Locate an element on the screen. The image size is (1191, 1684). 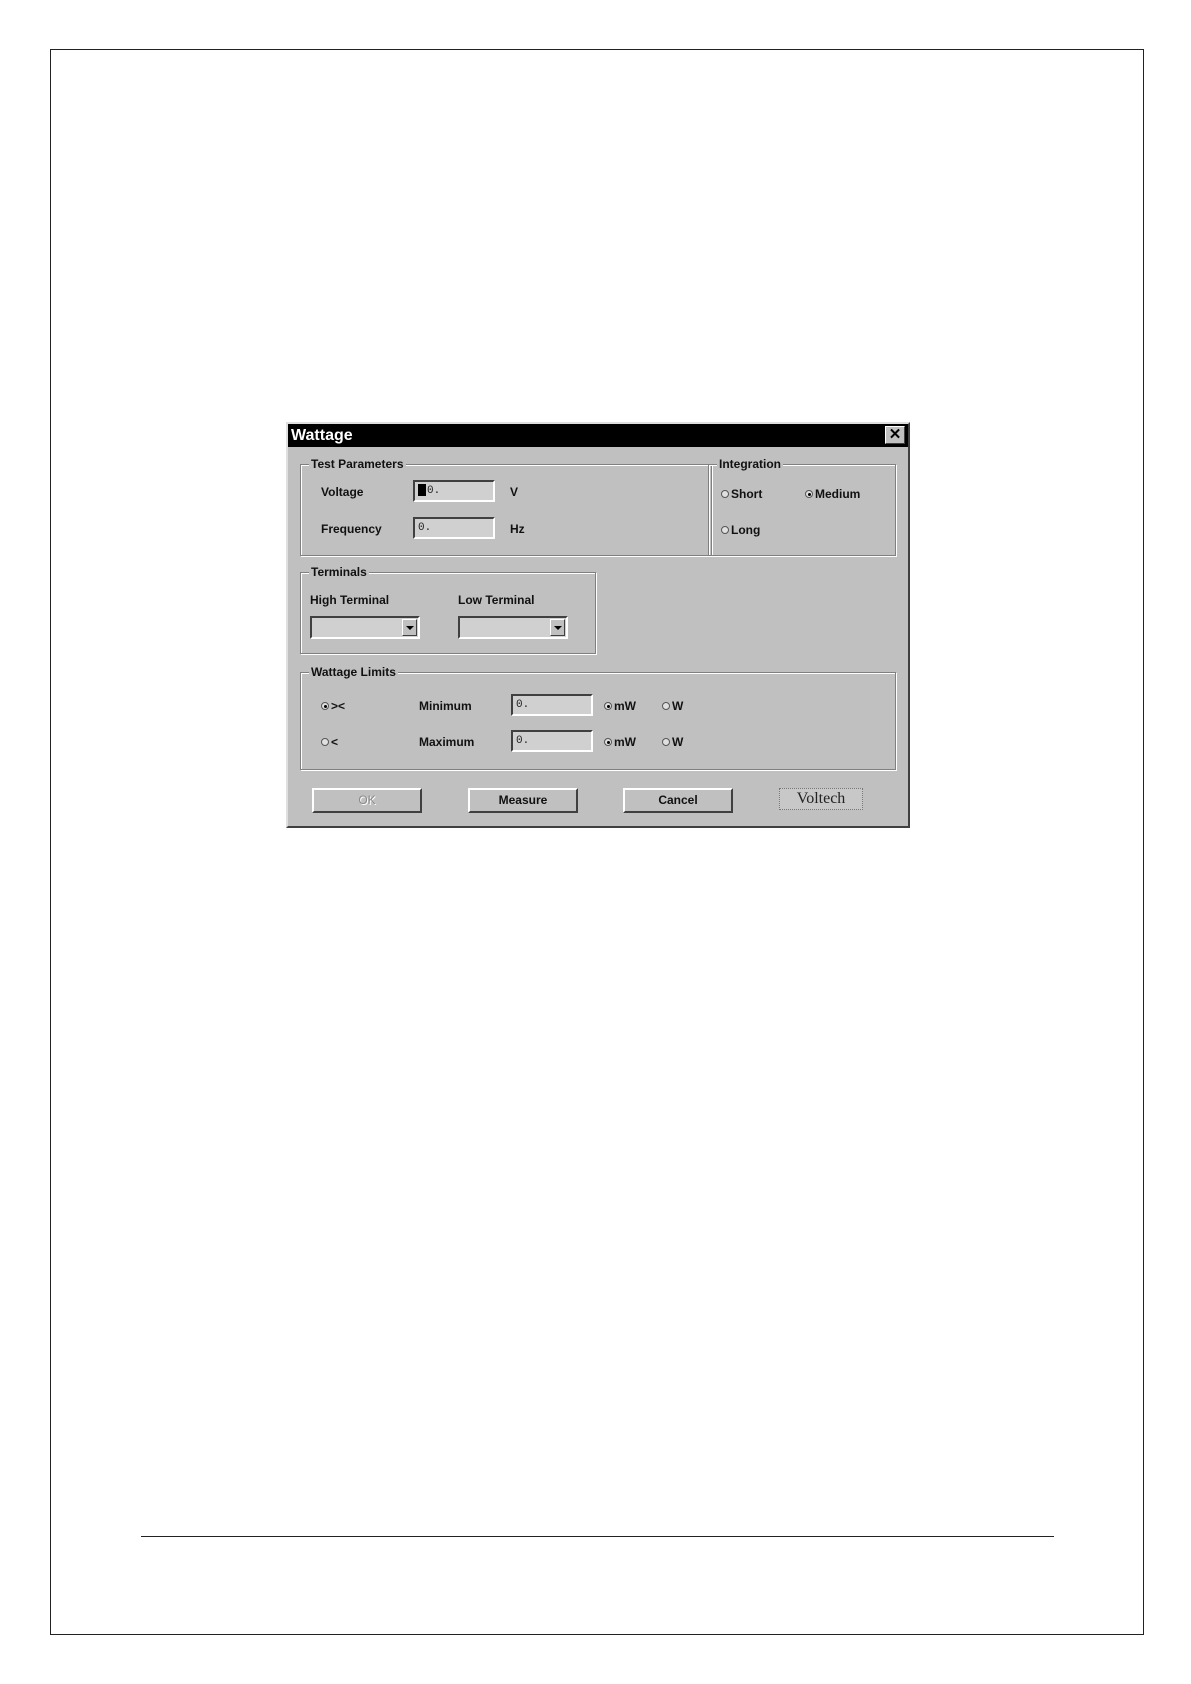
integration-medium-radio: Medium is located at coordinates (832, 494).